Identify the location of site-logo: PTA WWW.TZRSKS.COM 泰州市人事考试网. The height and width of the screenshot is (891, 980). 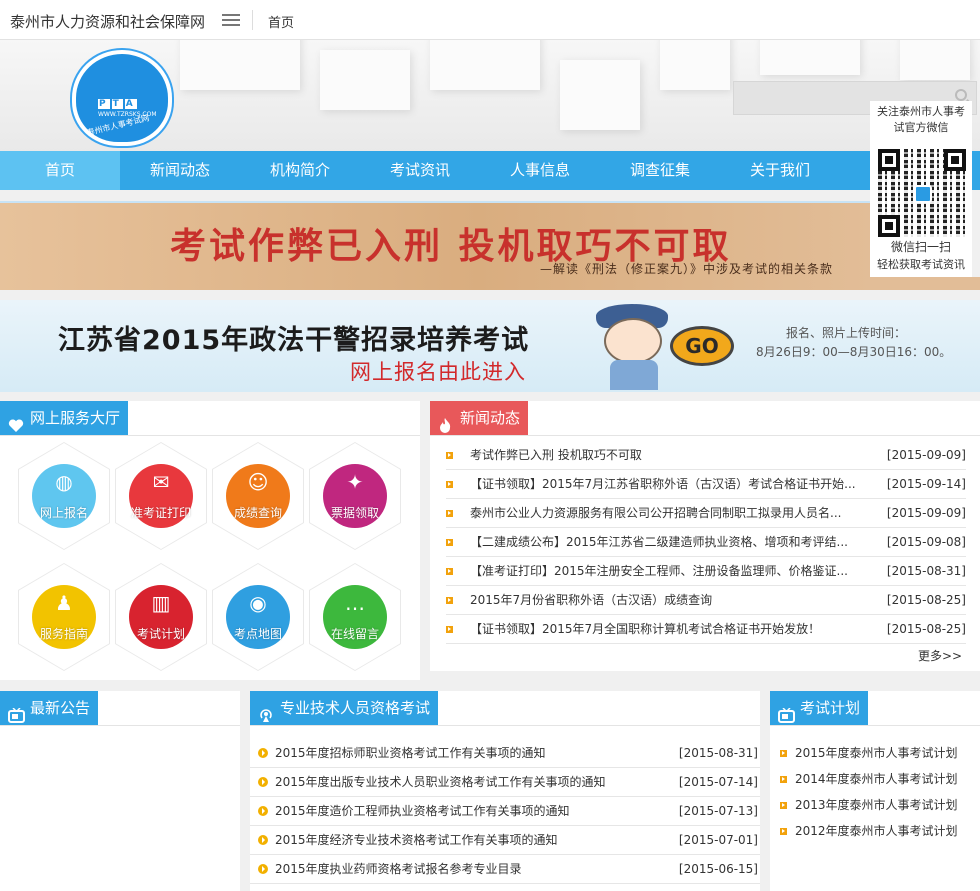
(122, 98).